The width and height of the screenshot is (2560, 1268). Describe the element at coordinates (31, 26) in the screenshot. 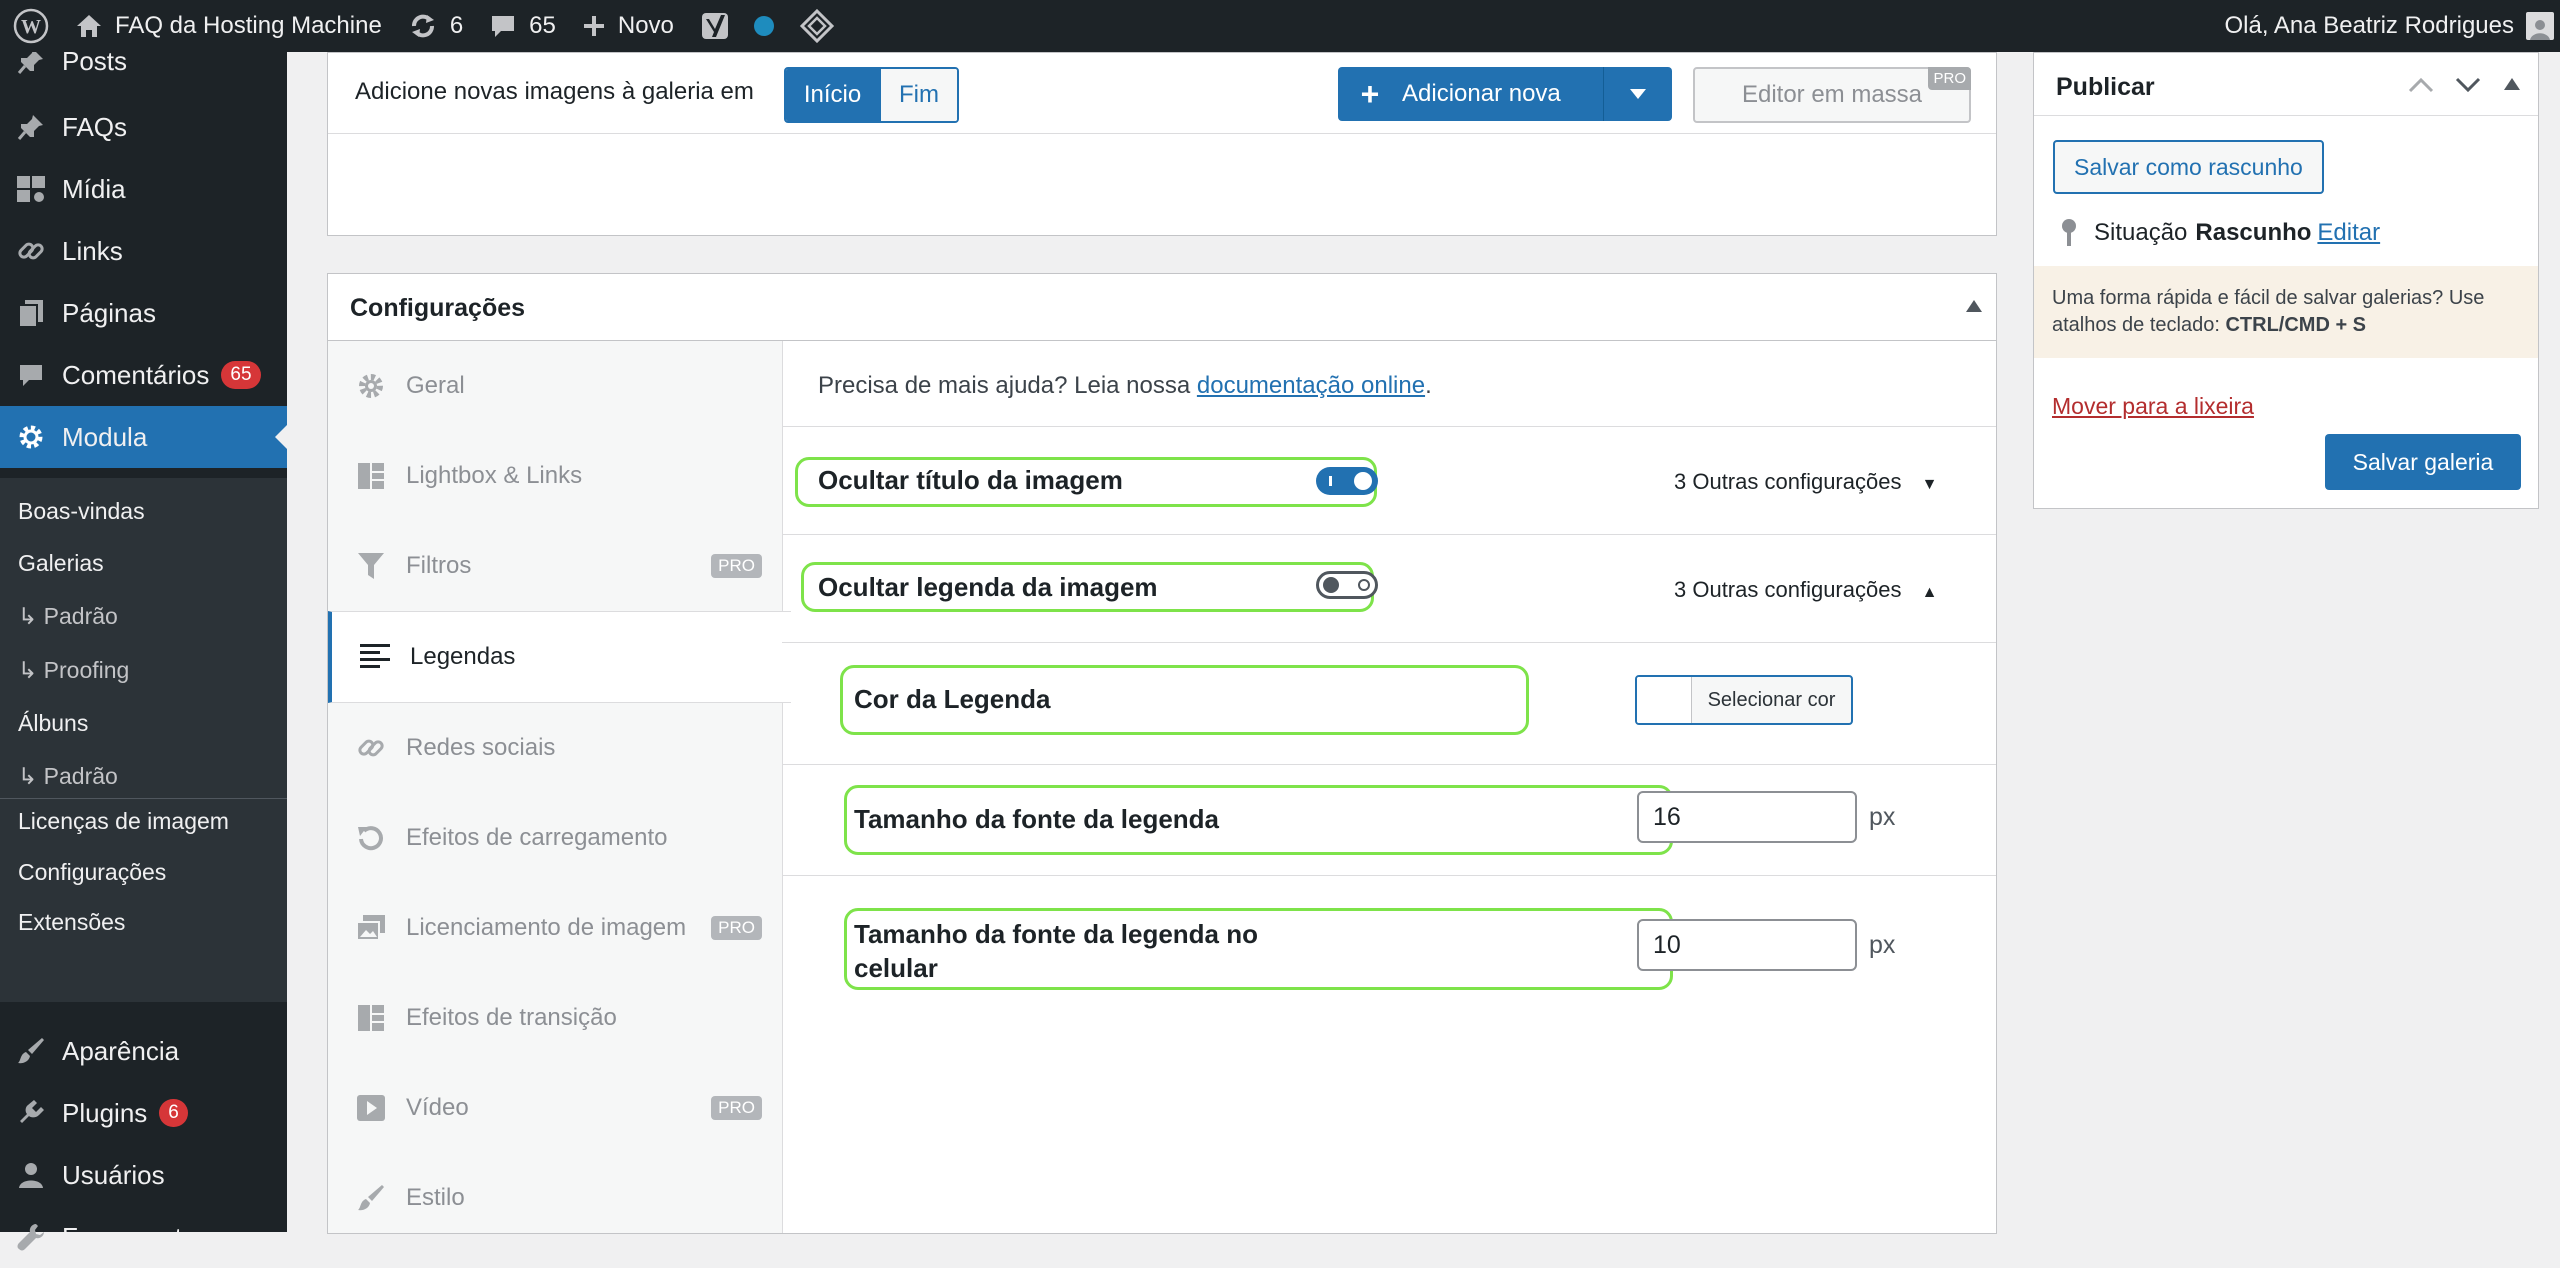

I see `wordpress-logo-icon: W` at that location.